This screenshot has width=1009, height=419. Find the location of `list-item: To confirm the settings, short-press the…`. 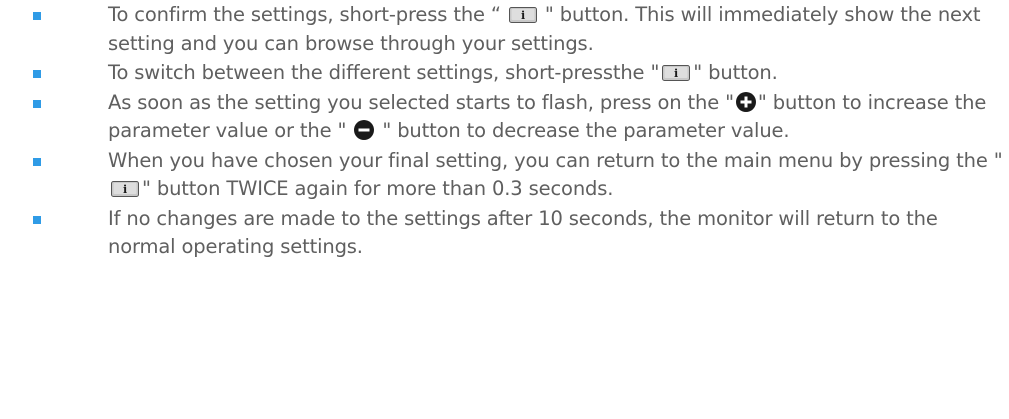

list-item: To confirm the settings, short-press the… is located at coordinates (504, 29).